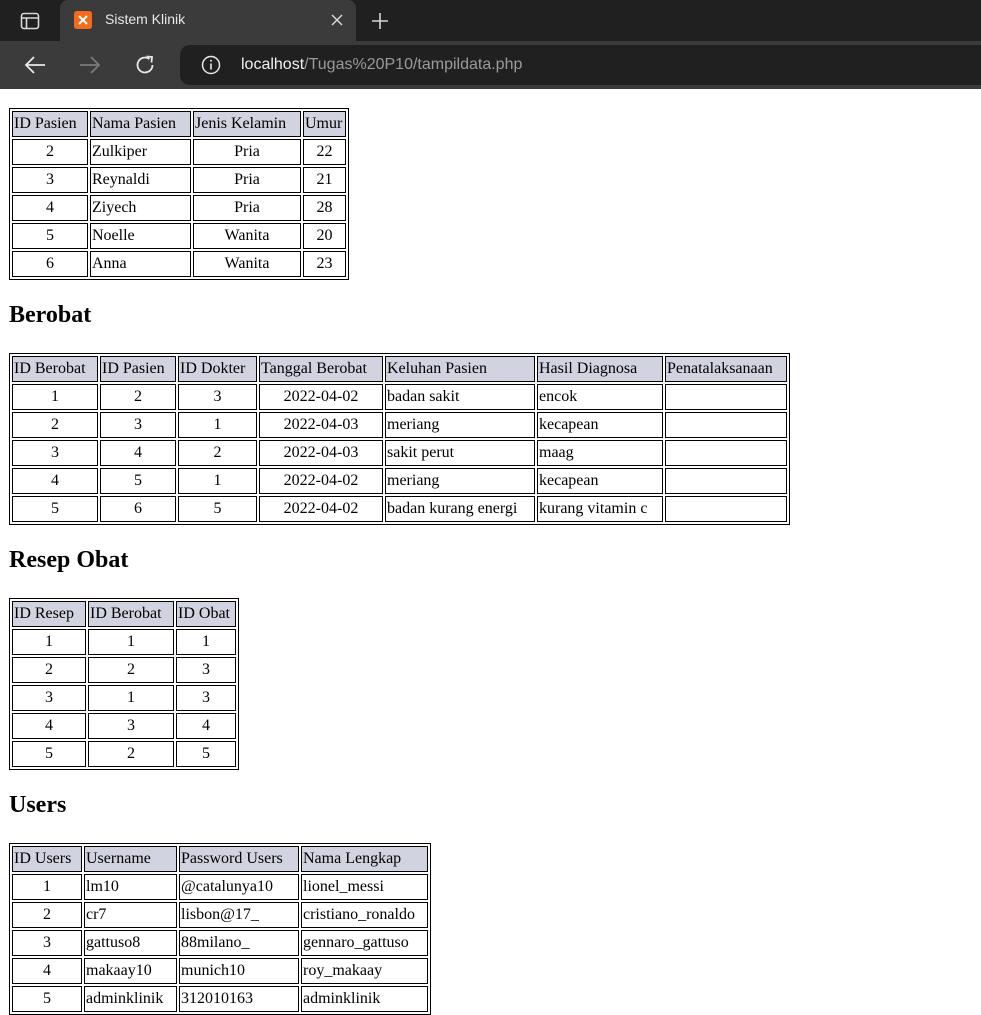 This screenshot has height=1015, width=981. I want to click on column-header: ID Users, so click(47, 859).